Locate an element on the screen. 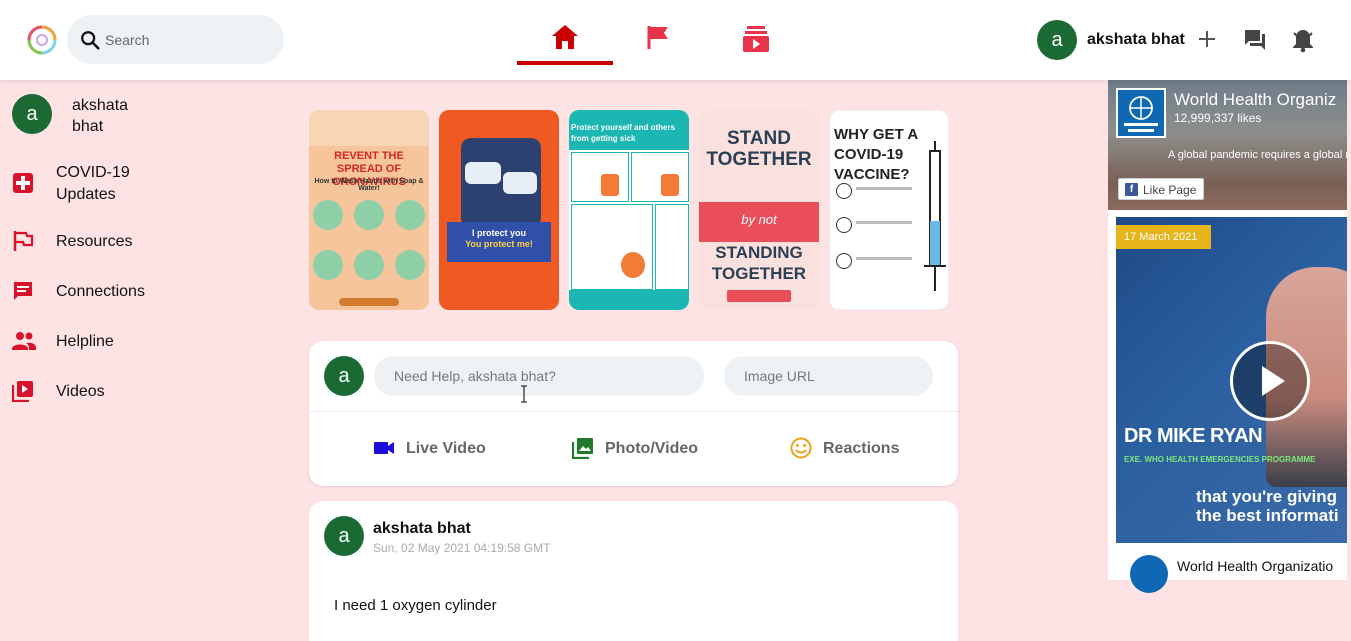  sidebar-item-resources: Resources is located at coordinates (112, 250).